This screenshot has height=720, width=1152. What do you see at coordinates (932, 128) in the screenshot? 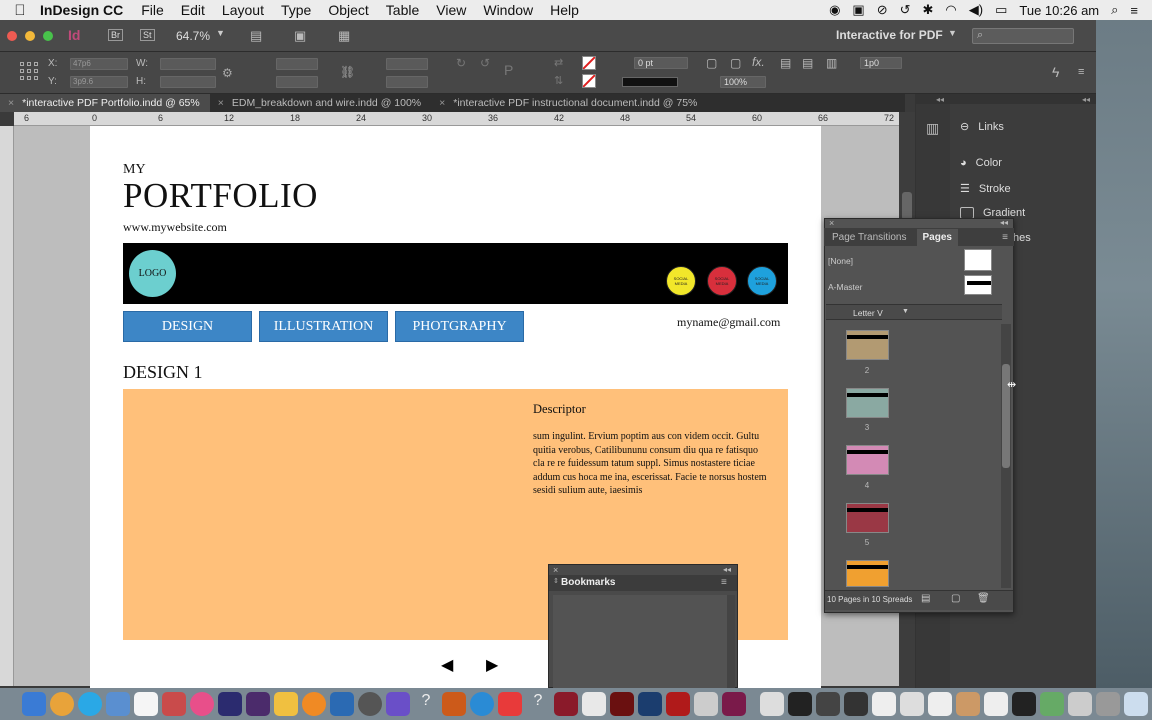
I see `library-icon: ▥` at bounding box center [932, 128].